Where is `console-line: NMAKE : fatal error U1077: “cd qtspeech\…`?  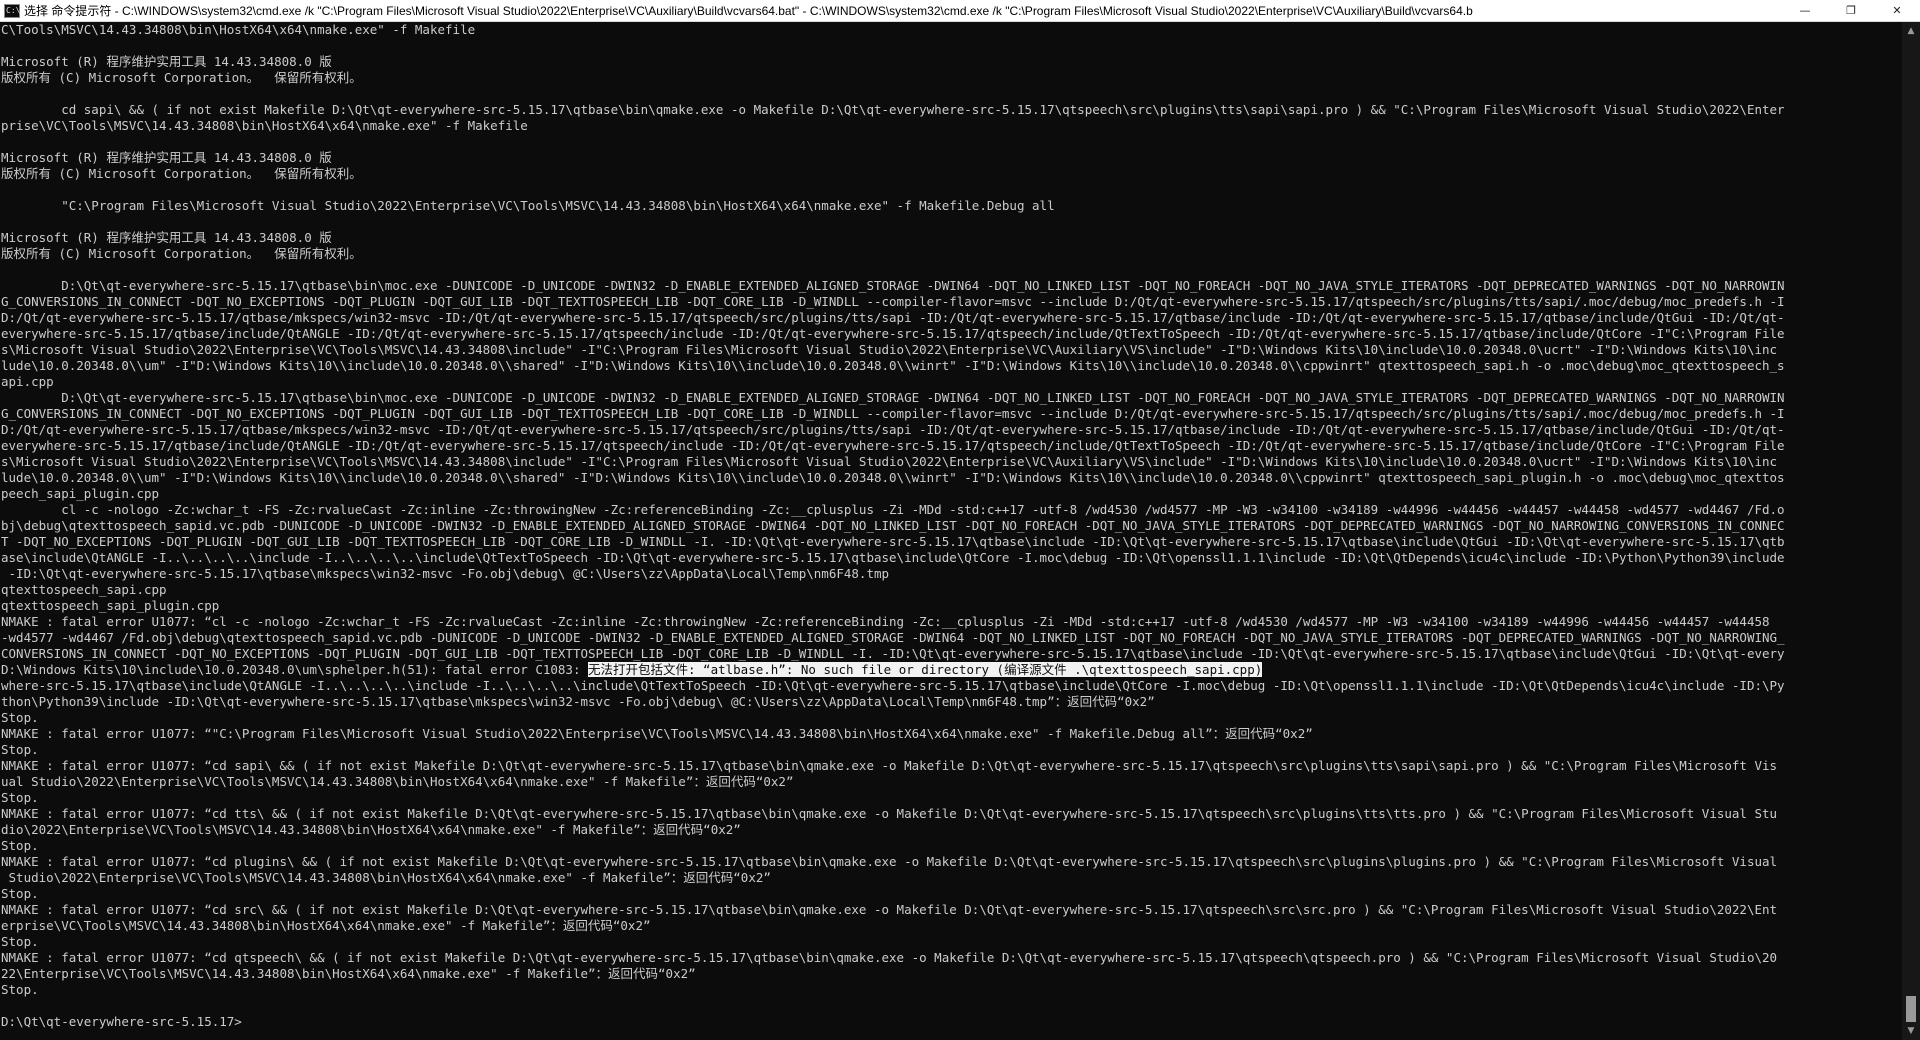 console-line: NMAKE : fatal error U1077: “cd qtspeech\… is located at coordinates (889, 957).